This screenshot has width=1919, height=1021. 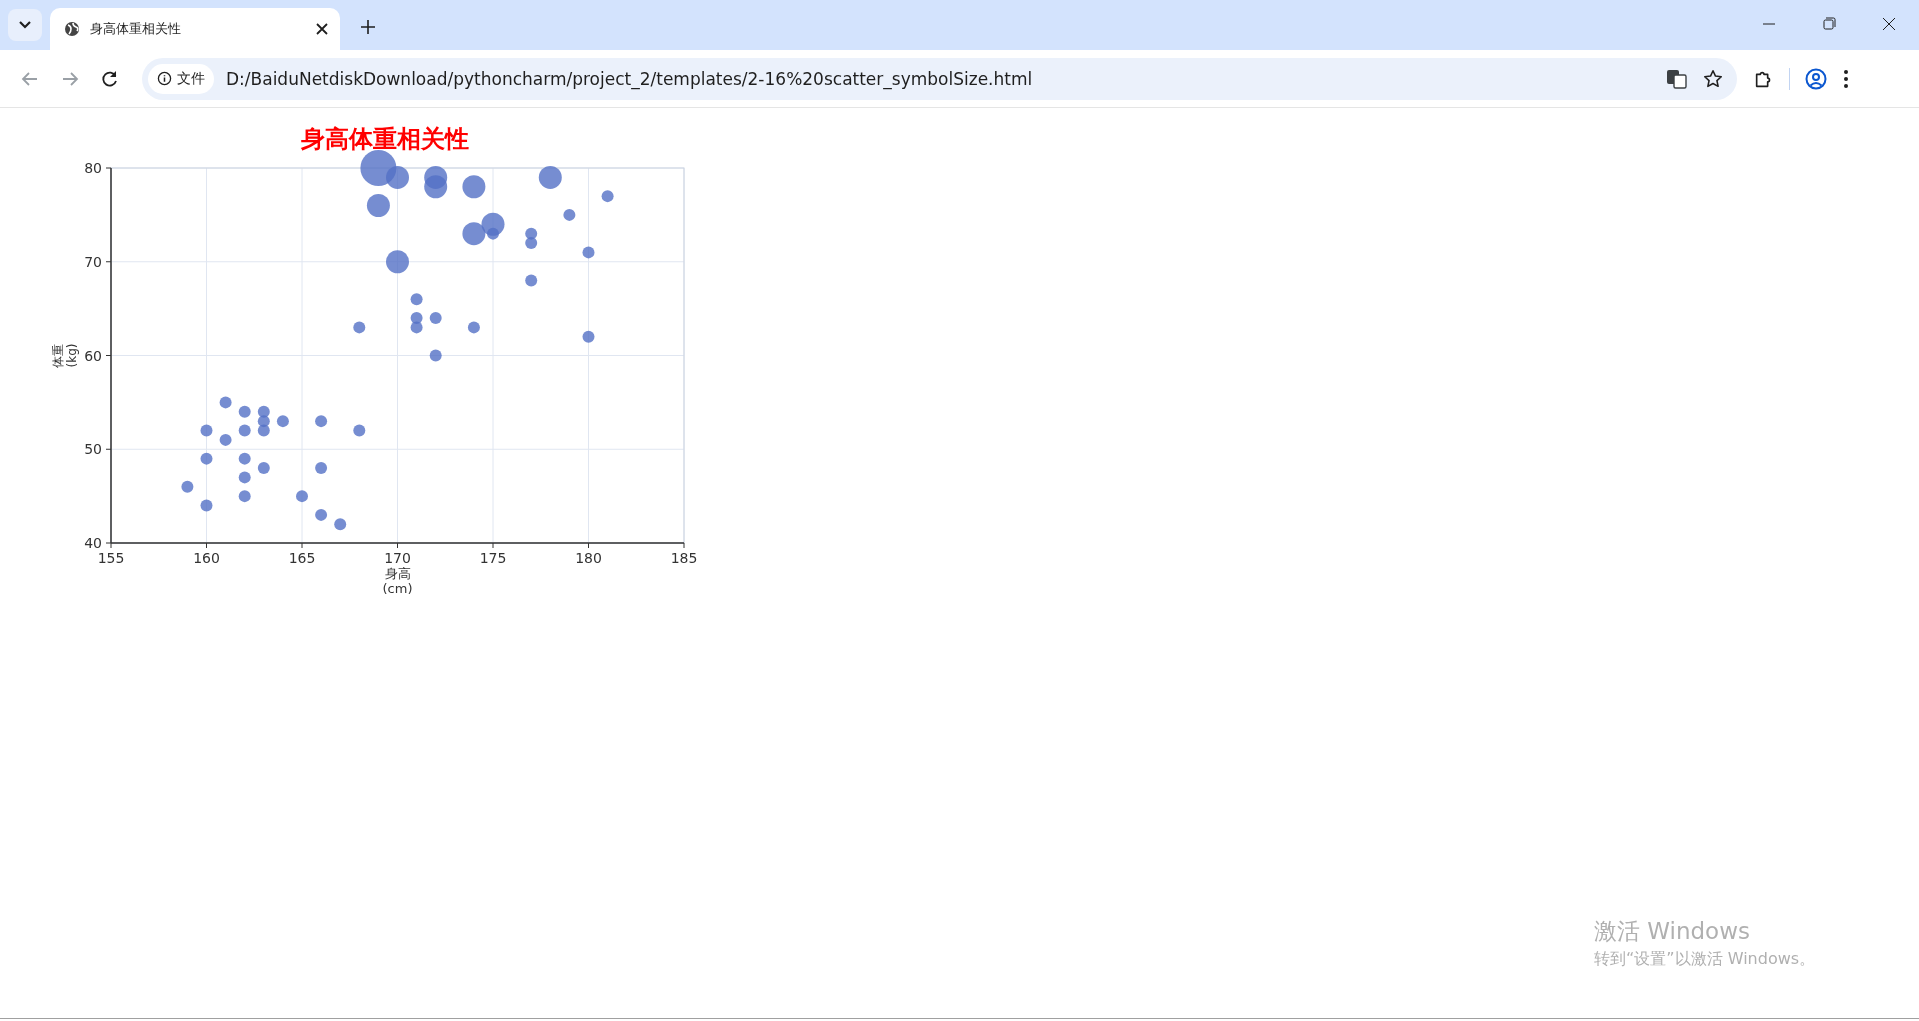 I want to click on x-tick-label: 160, so click(x=206, y=558).